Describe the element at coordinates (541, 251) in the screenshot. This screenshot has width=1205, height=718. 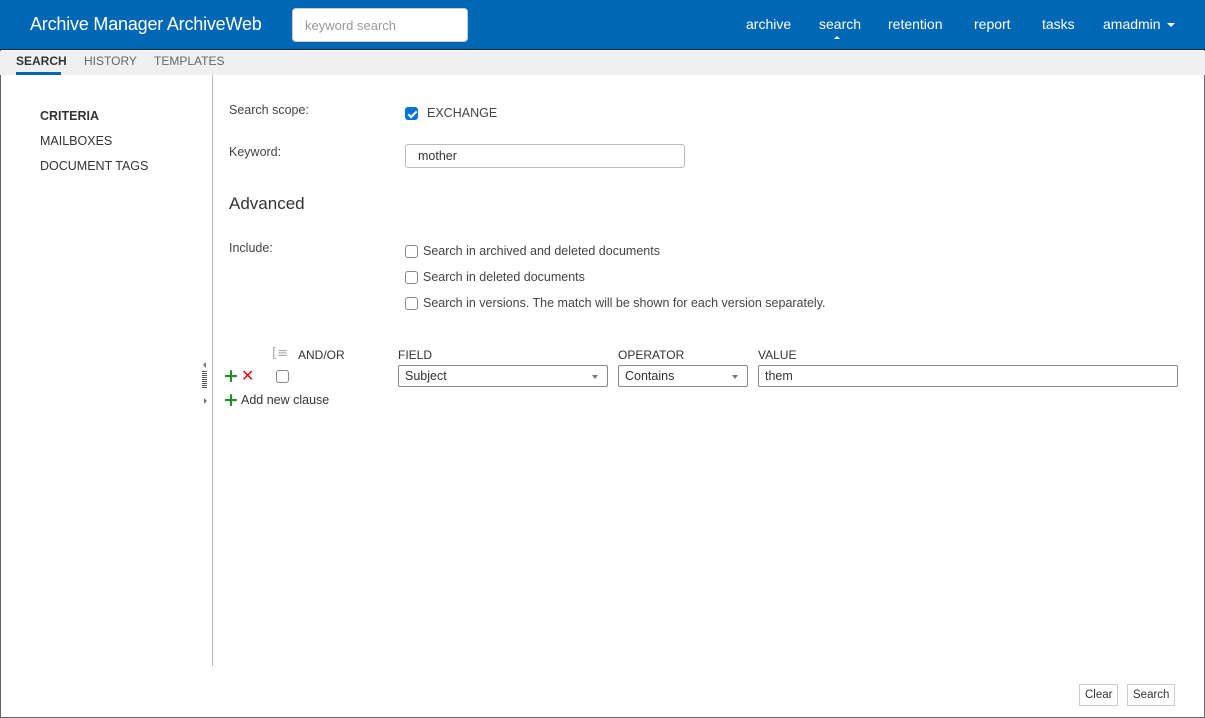
I see `archived-deleted-label: Search in archived and deleted documents` at that location.